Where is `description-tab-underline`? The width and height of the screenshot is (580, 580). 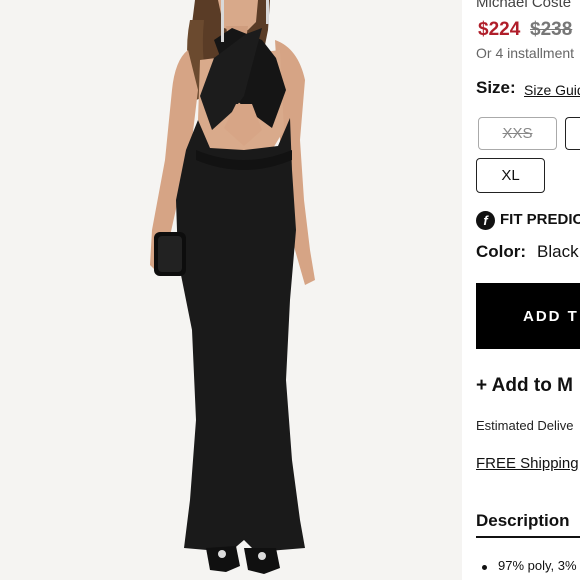
description-tab-underline is located at coordinates (528, 537).